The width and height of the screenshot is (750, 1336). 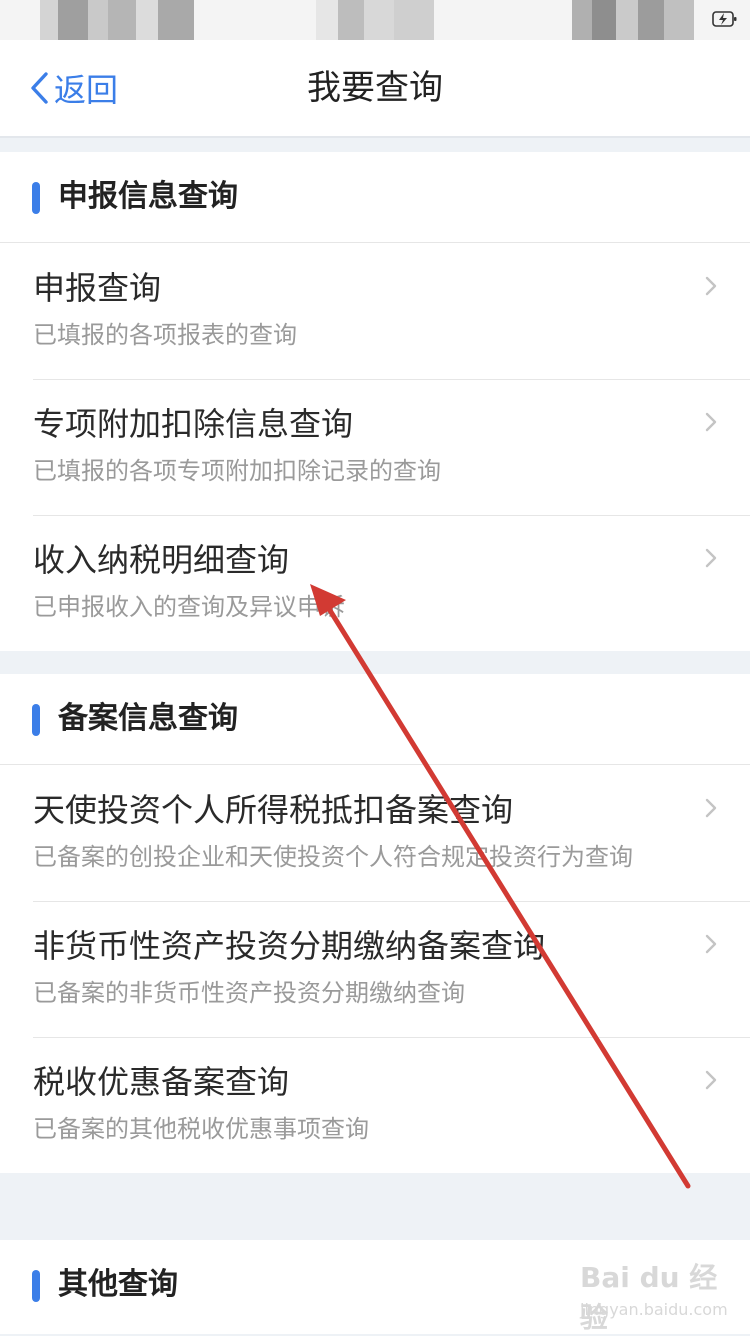 I want to click on item-title: 收入纳税明细查询, so click(x=161, y=560).